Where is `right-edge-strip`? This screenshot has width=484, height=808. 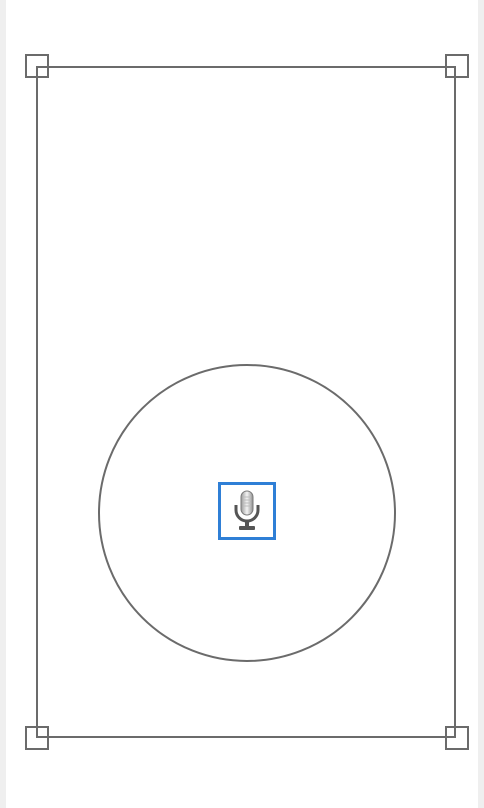
right-edge-strip is located at coordinates (481, 404).